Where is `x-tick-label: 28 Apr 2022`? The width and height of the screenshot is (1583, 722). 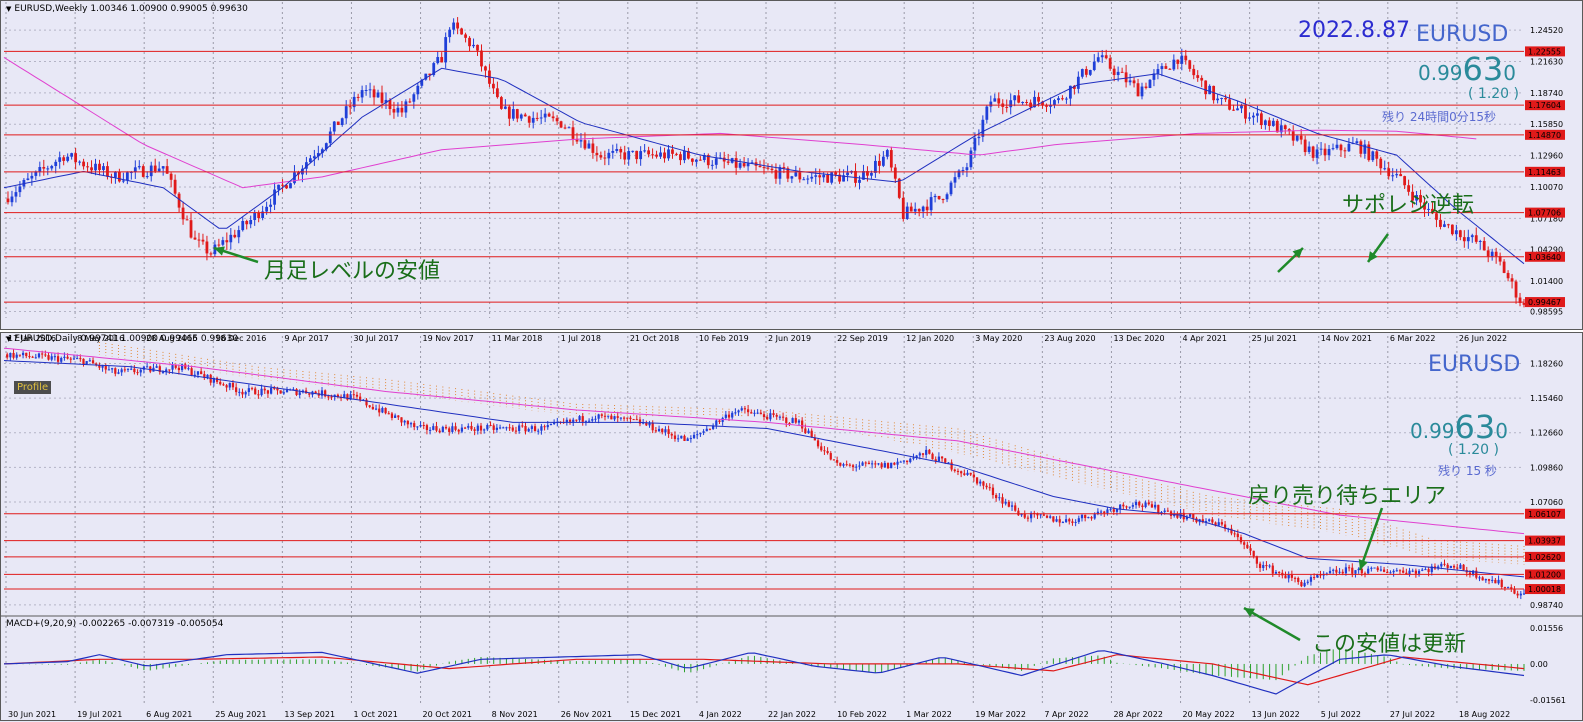
x-tick-label: 28 Apr 2022 is located at coordinates (1137, 714).